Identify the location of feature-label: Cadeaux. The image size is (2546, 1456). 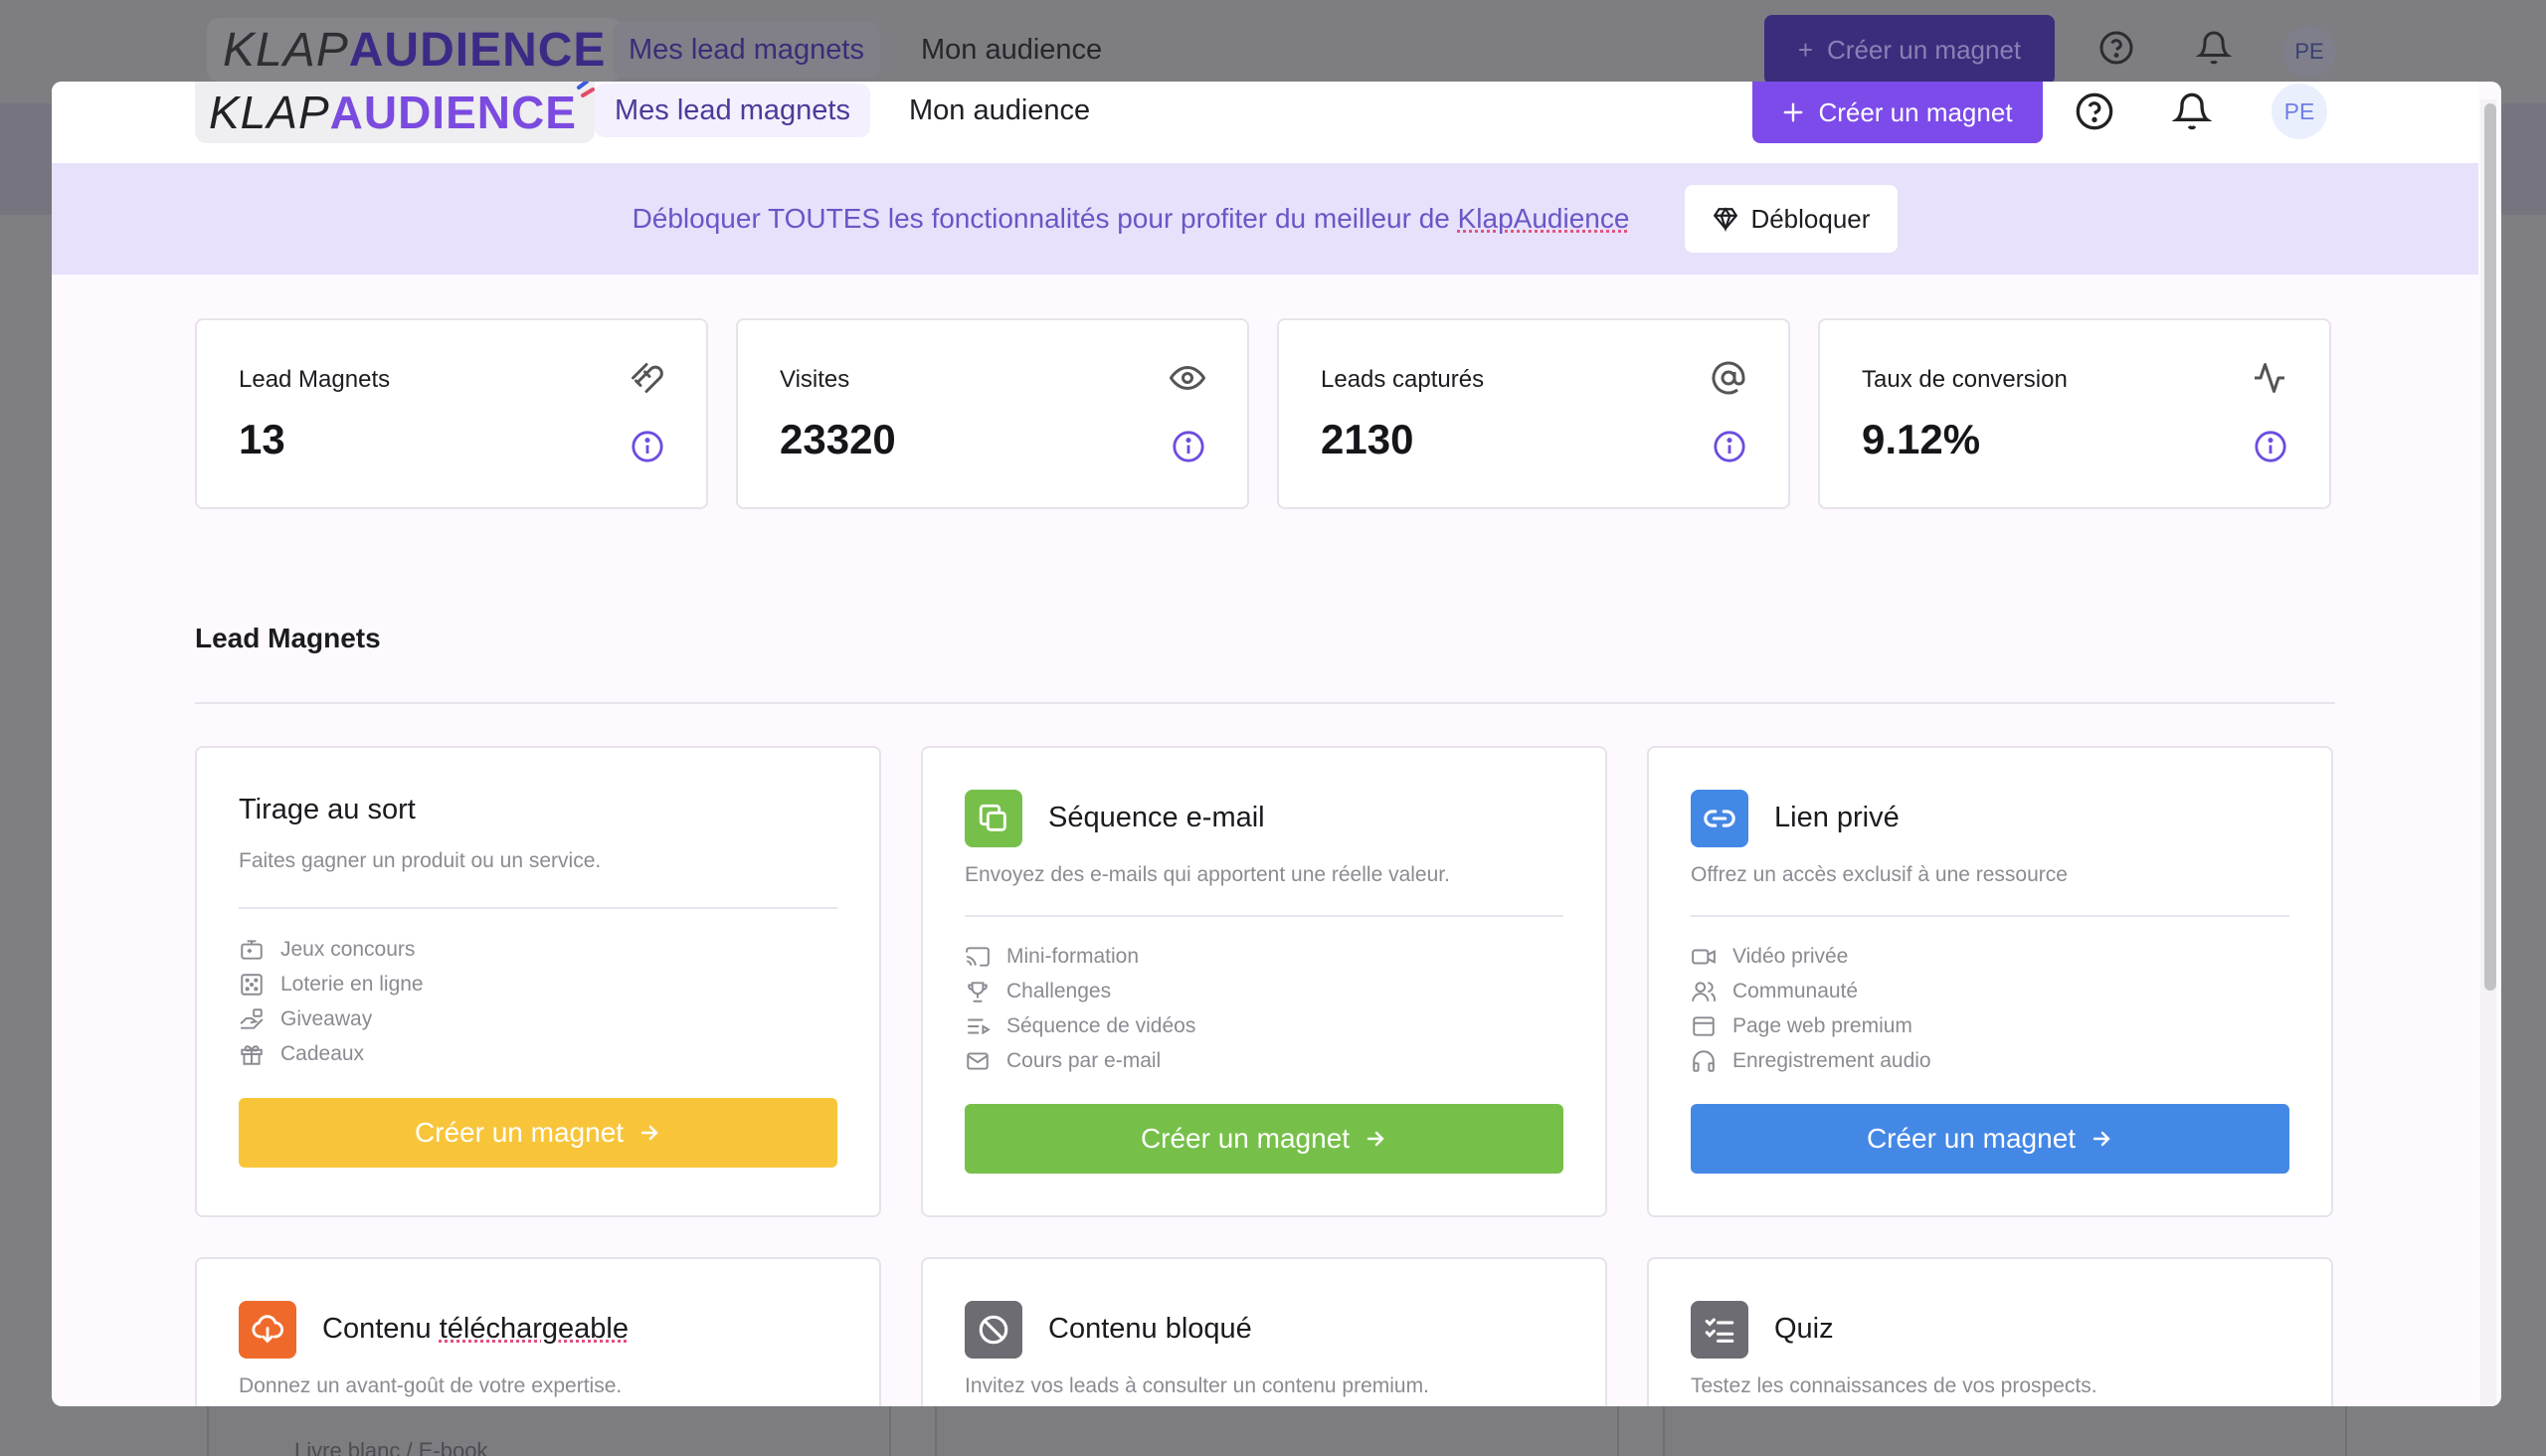
(322, 1054).